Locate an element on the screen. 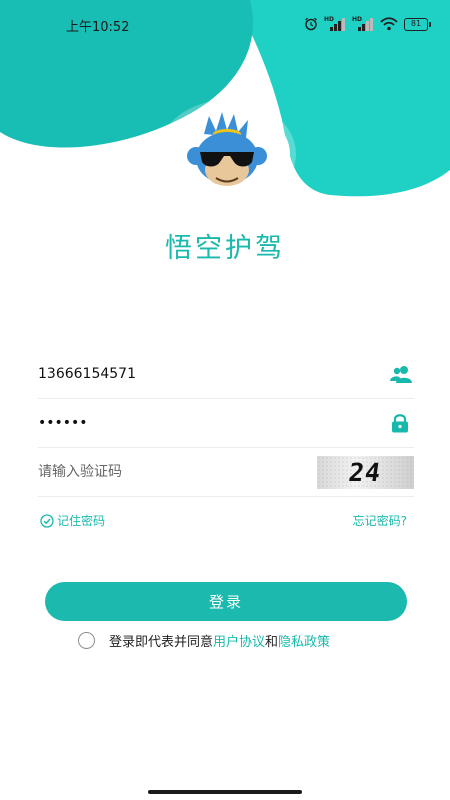  captcha-input is located at coordinates (198, 472).